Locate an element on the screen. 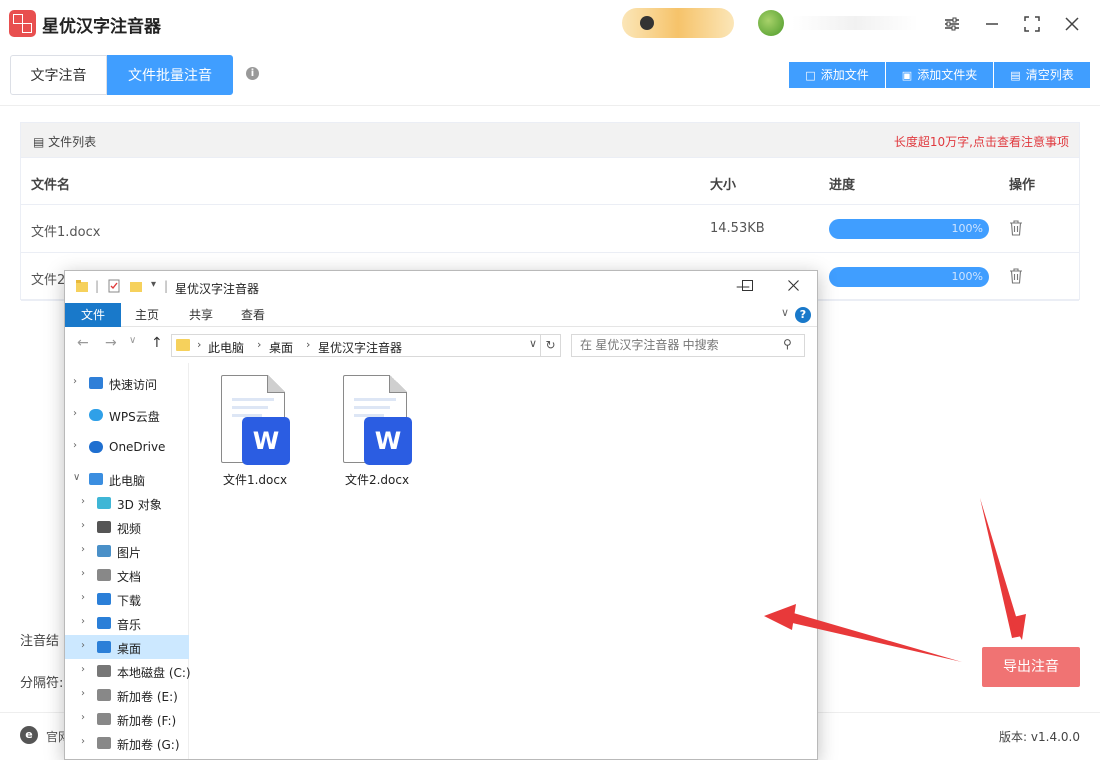 Image resolution: width=1100 pixels, height=760 pixels. tree-item: › 下载 is located at coordinates (127, 599).